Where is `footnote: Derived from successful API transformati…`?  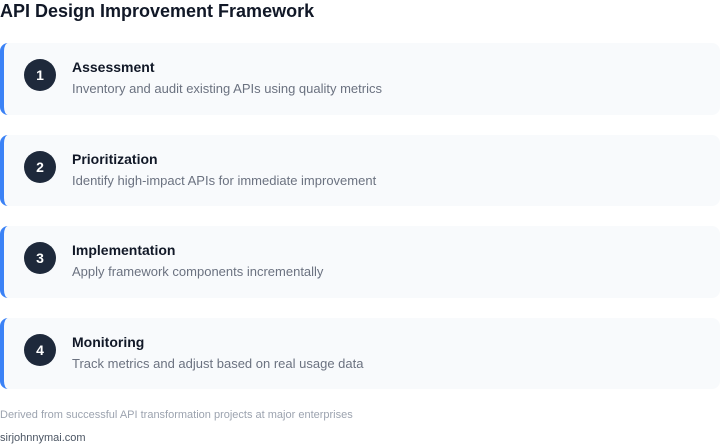 footnote: Derived from successful API transformati… is located at coordinates (176, 415).